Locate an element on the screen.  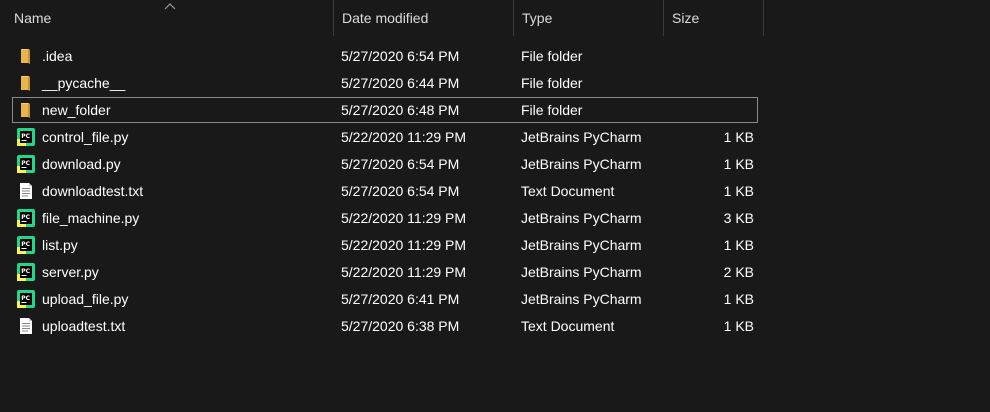
file-name: download.py is located at coordinates (81, 164).